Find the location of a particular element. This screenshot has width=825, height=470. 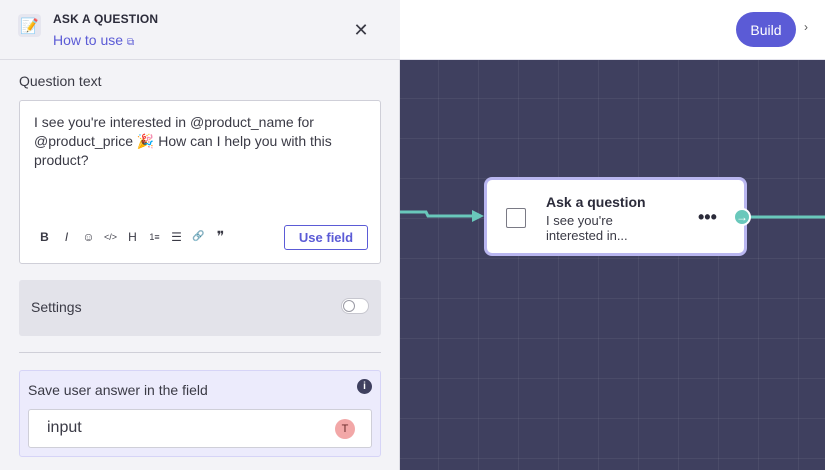

settings-label: Settings is located at coordinates (56, 307).